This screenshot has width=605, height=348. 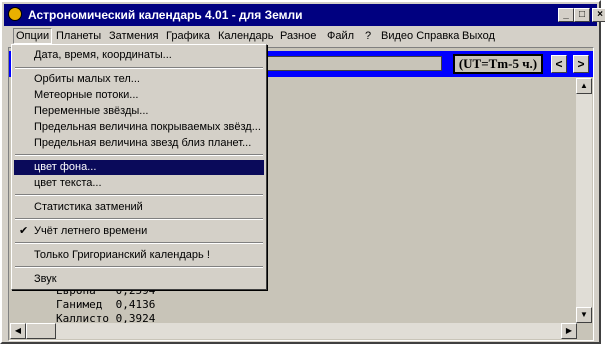 I want to click on minimize-button: _, so click(x=566, y=15).